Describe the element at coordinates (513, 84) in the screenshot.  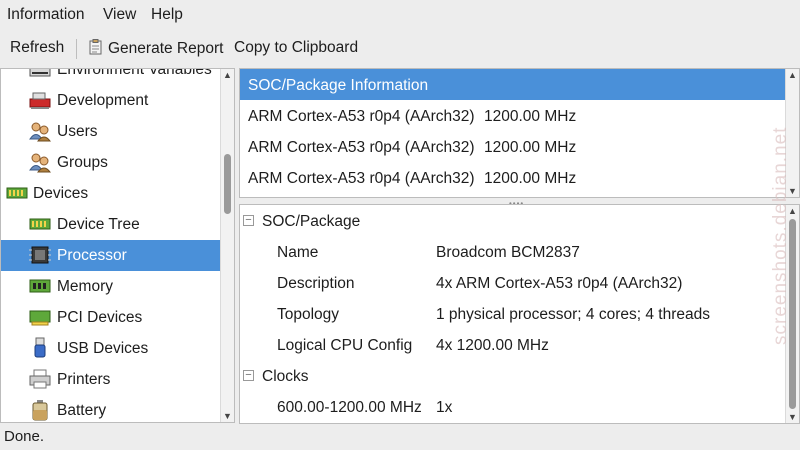
I see `processor-row-soc: SOC/Package Information` at that location.